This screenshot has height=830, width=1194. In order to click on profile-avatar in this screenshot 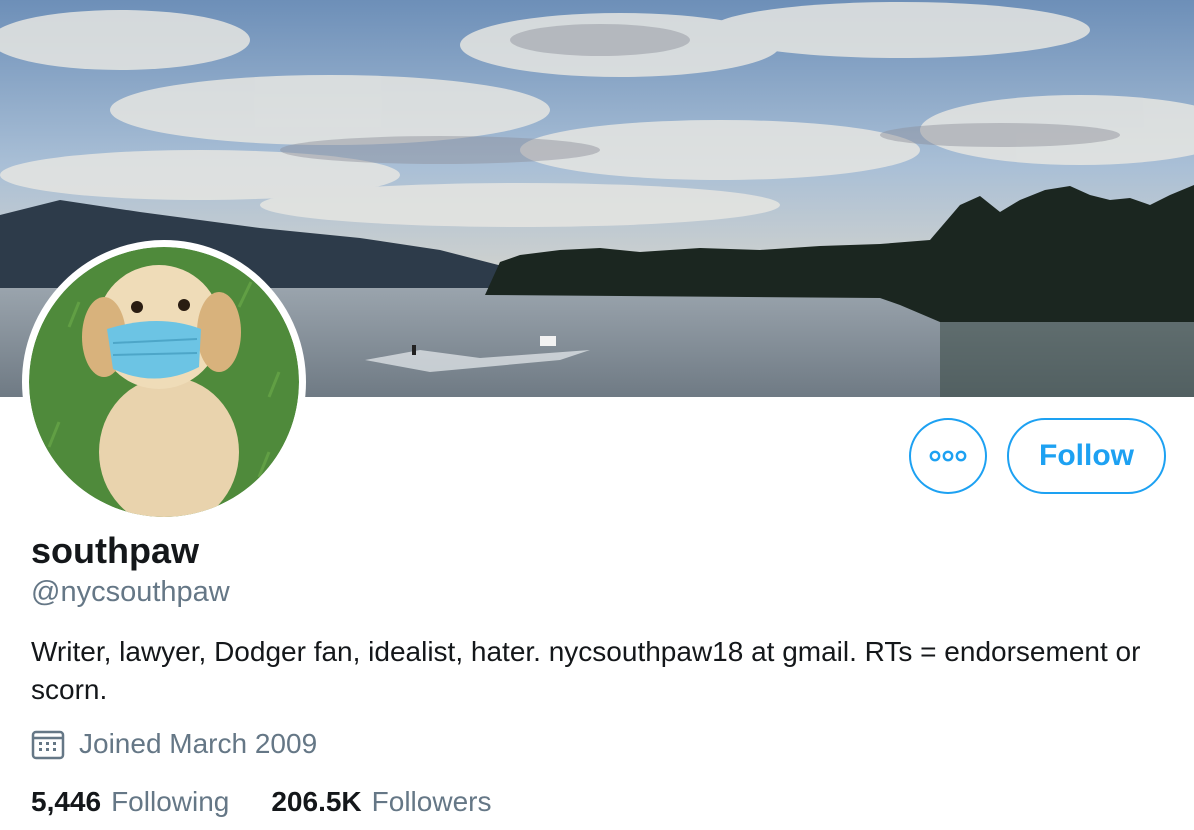, I will do `click(164, 382)`.